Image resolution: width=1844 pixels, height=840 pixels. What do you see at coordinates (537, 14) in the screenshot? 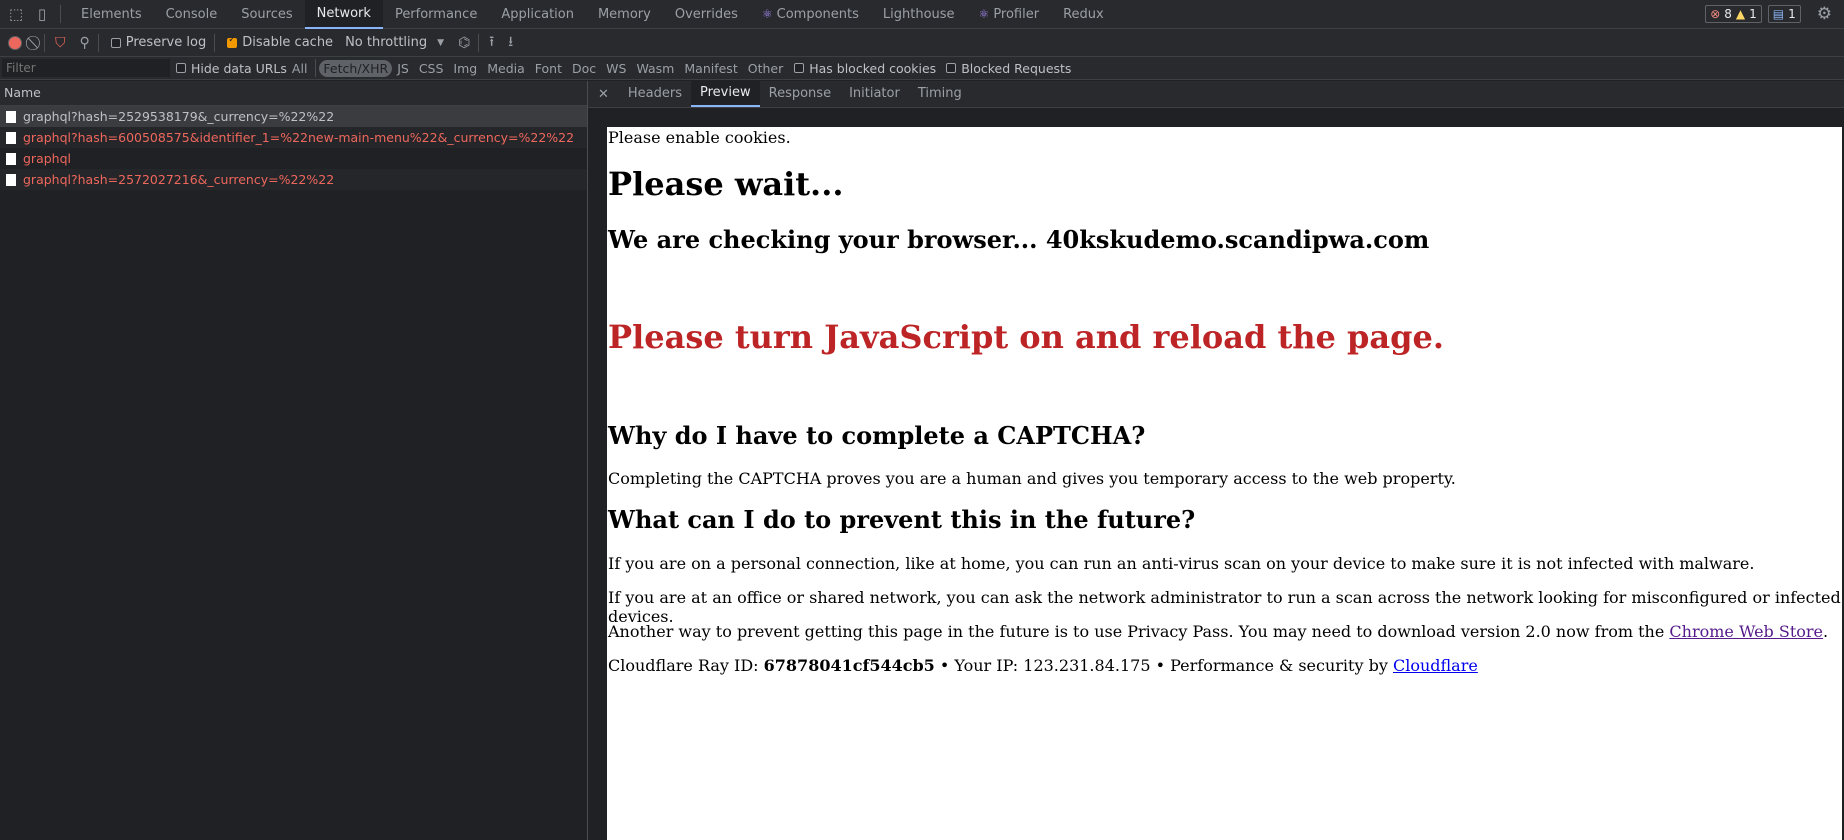
I see `tab-application: Application` at bounding box center [537, 14].